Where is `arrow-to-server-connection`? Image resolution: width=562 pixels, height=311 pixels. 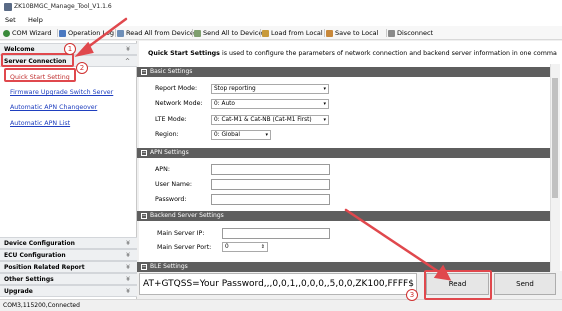
arrow-to-server-connection is located at coordinates (105, 34).